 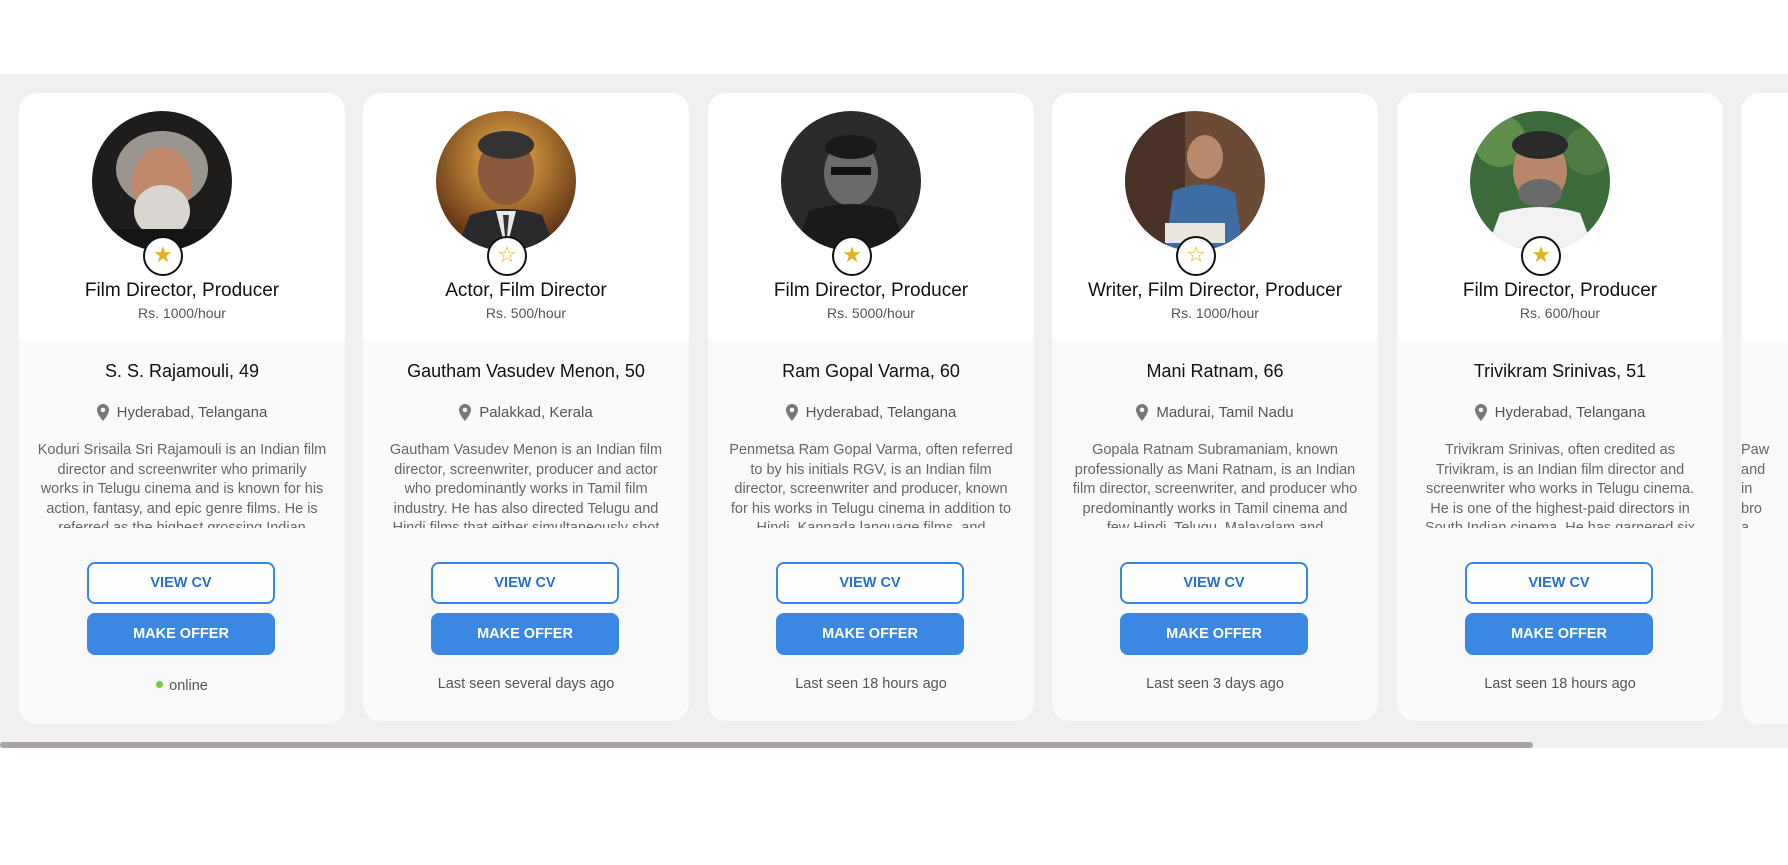 What do you see at coordinates (526, 371) in the screenshot?
I see `person-name: Gautham Vasudev Menon, 50` at bounding box center [526, 371].